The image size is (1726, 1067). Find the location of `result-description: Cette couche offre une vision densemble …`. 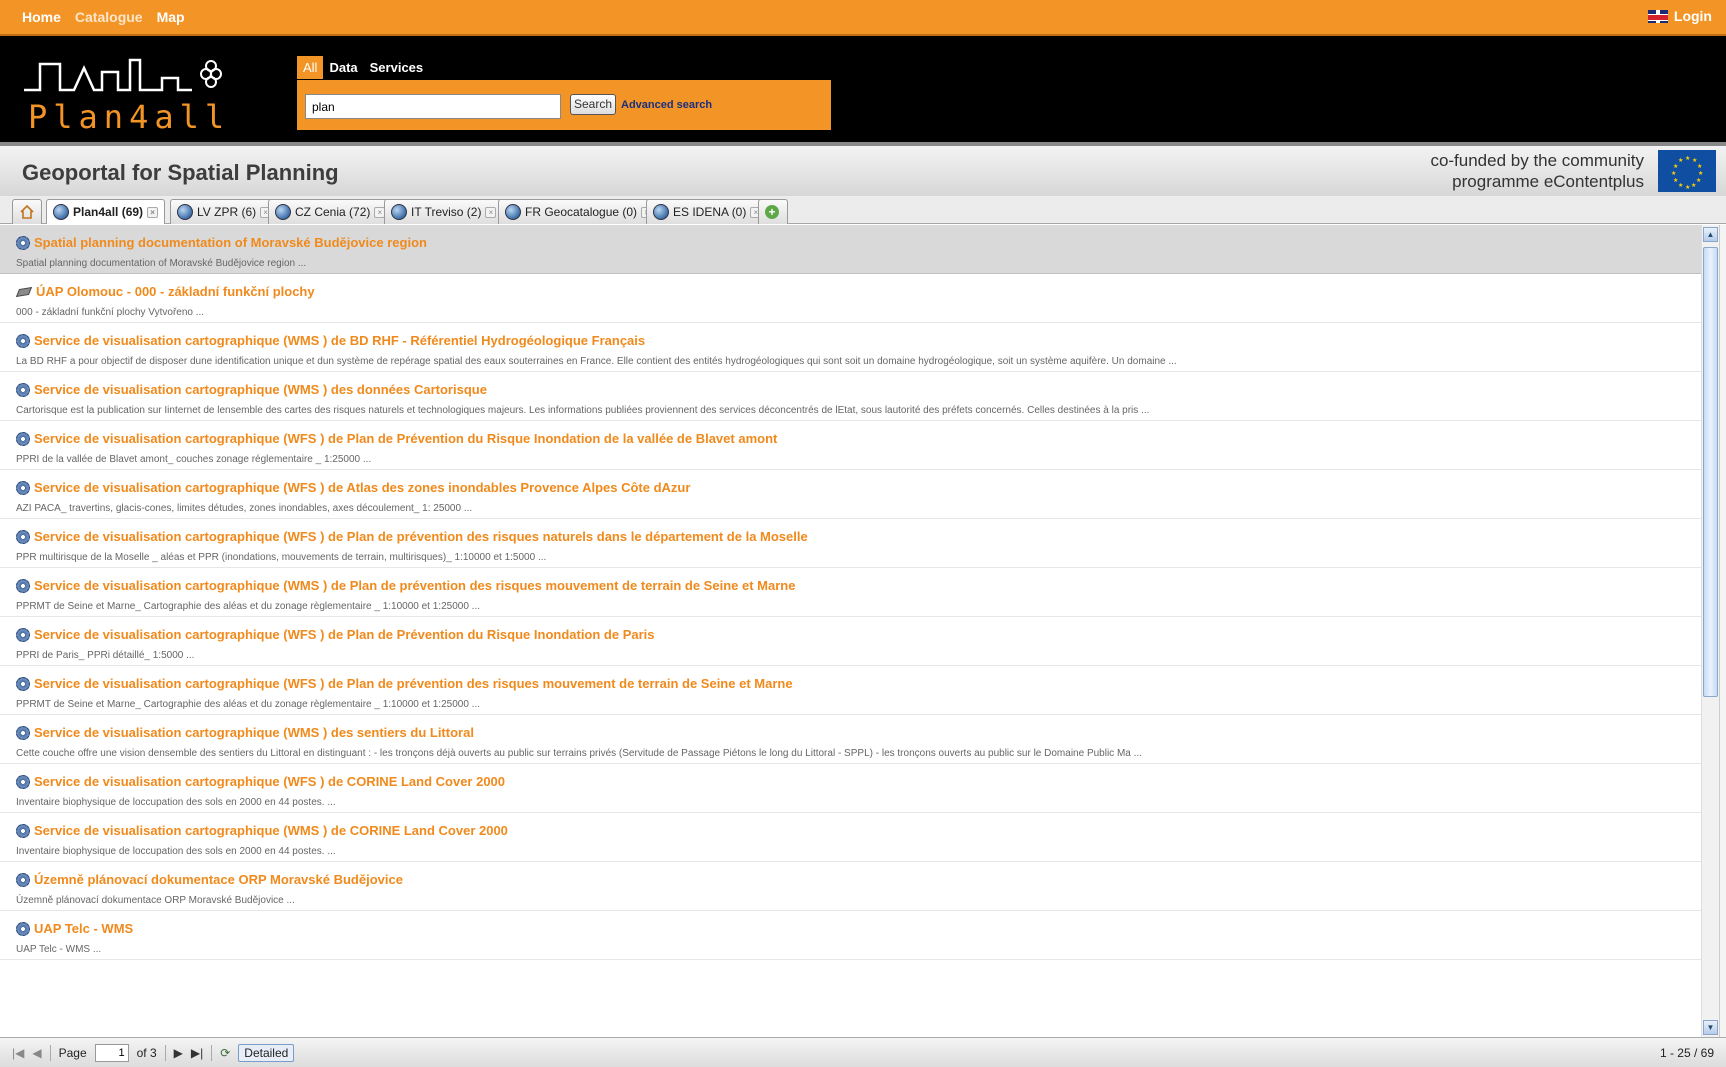

result-description: Cette couche offre une vision densemble … is located at coordinates (579, 753).